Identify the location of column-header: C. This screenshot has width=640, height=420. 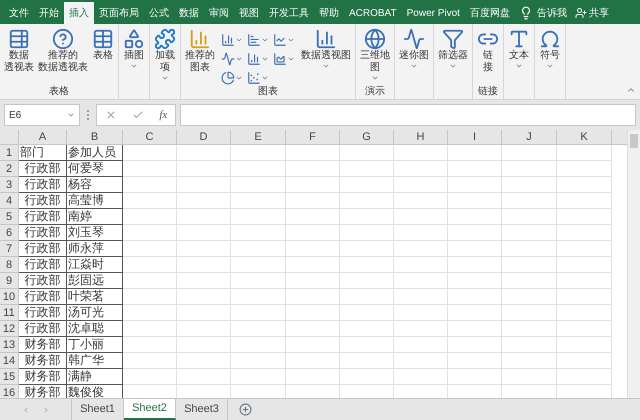
(150, 137).